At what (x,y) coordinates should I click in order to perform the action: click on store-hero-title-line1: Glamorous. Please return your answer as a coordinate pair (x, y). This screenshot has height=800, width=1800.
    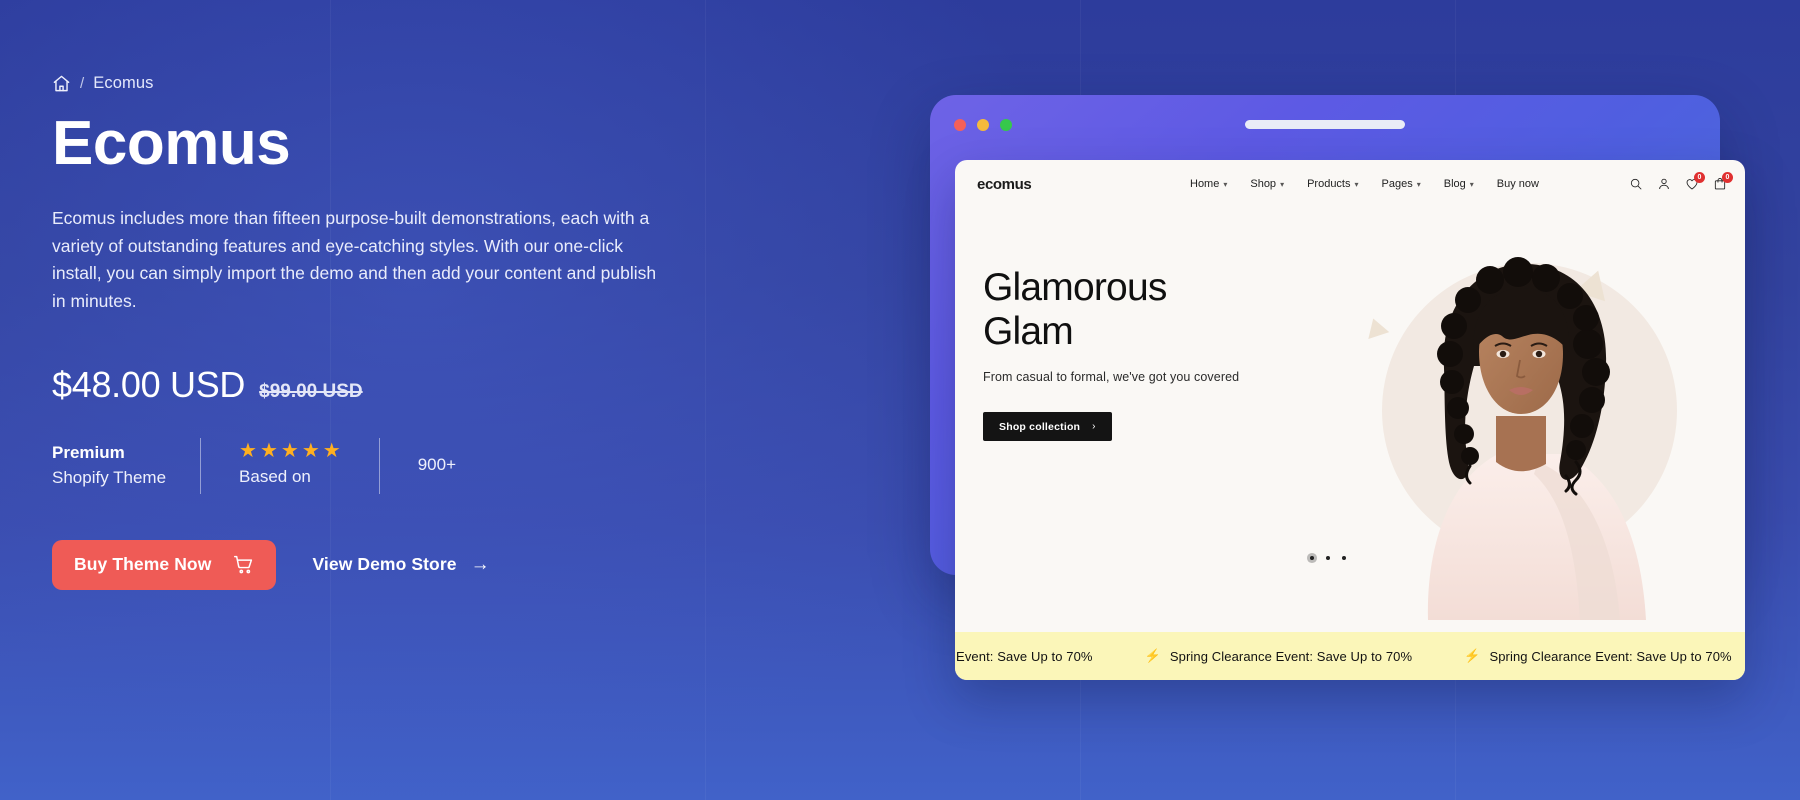
    Looking at the image, I should click on (1075, 287).